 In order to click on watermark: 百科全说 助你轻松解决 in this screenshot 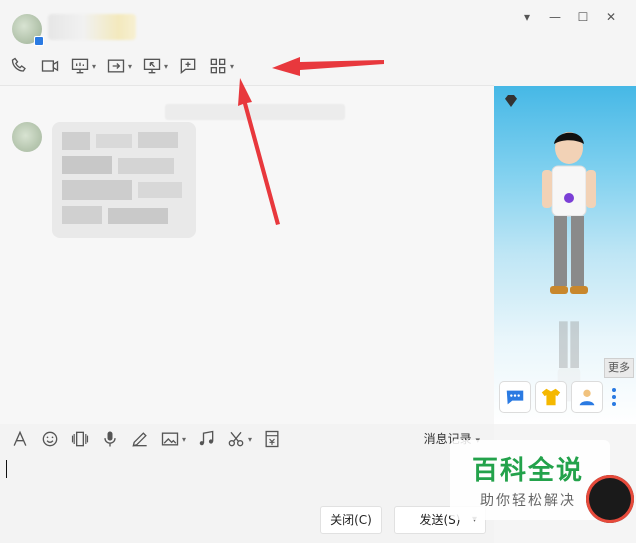, I will do `click(530, 480)`.